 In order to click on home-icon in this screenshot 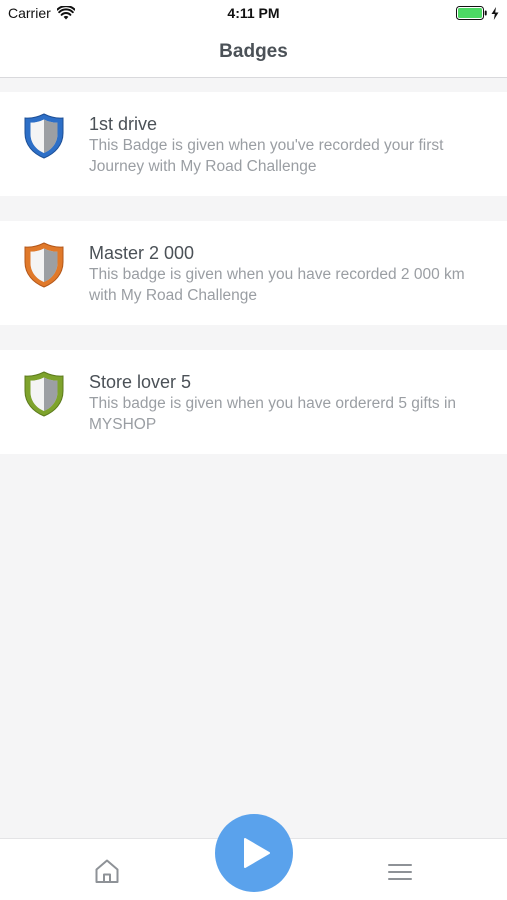, I will do `click(107, 871)`.